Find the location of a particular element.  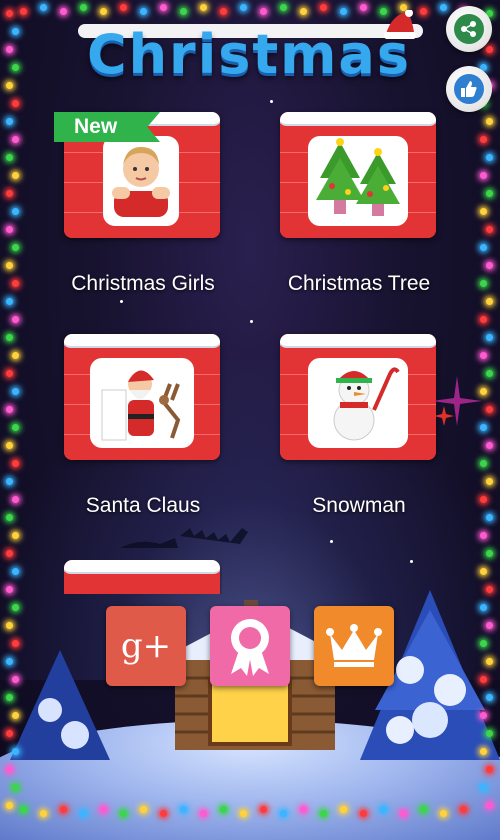

christmas-trees-image is located at coordinates (358, 181).